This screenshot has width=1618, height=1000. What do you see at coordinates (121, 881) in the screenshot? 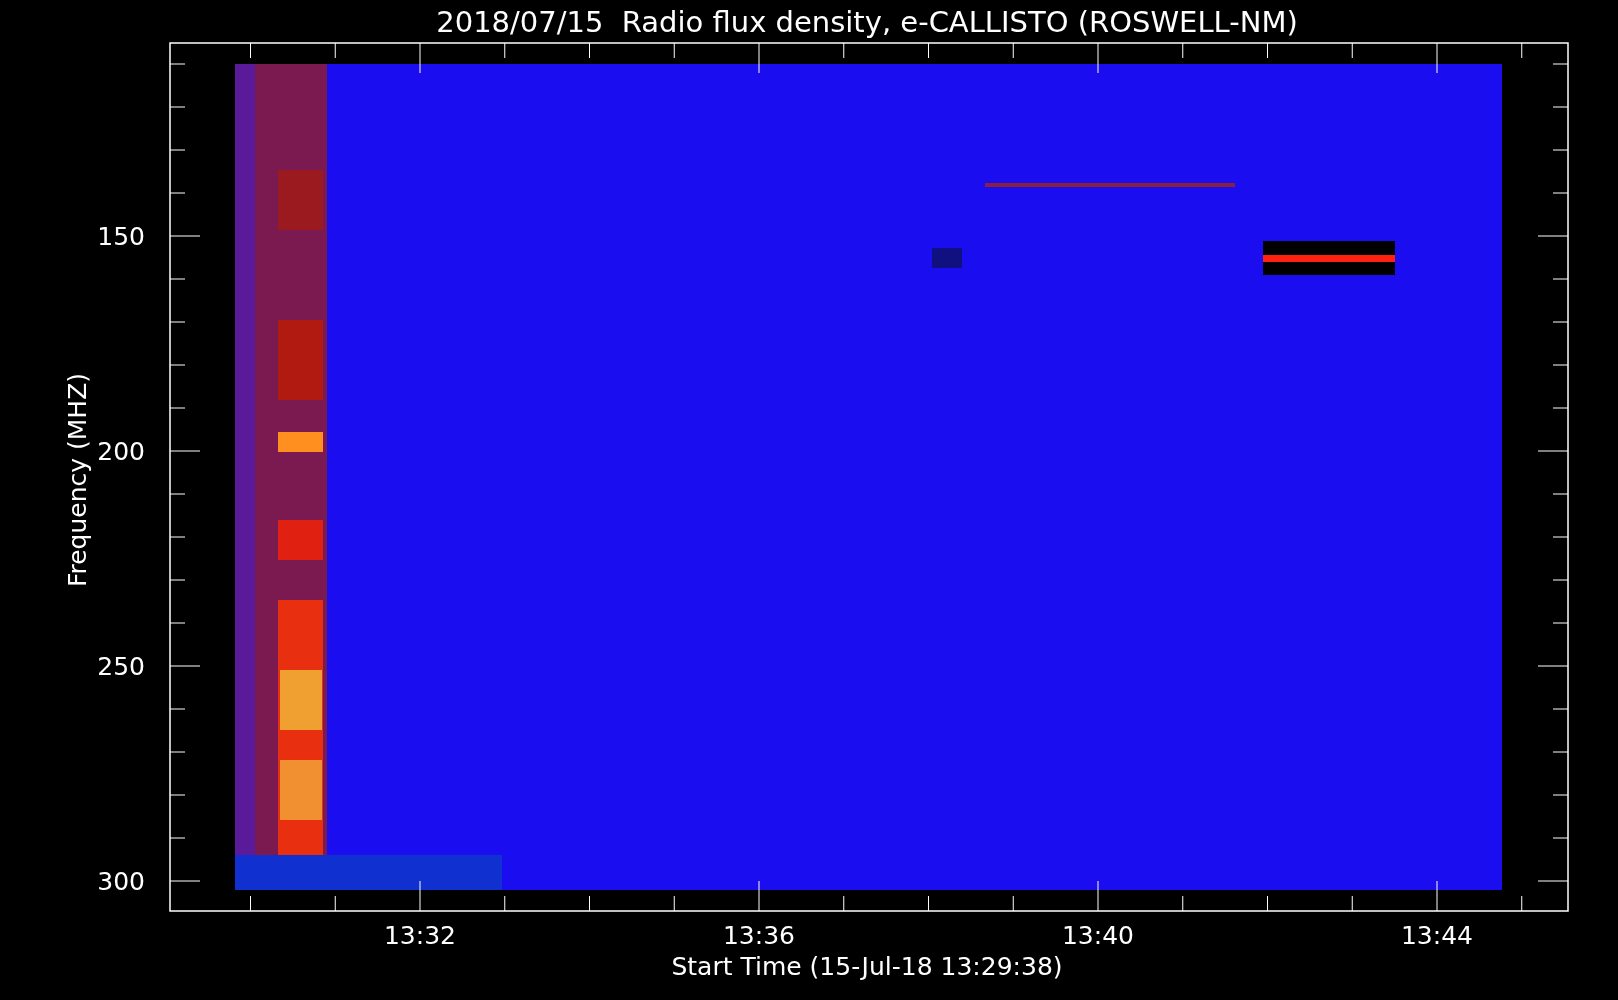
I see `y-tick-label: 300` at bounding box center [121, 881].